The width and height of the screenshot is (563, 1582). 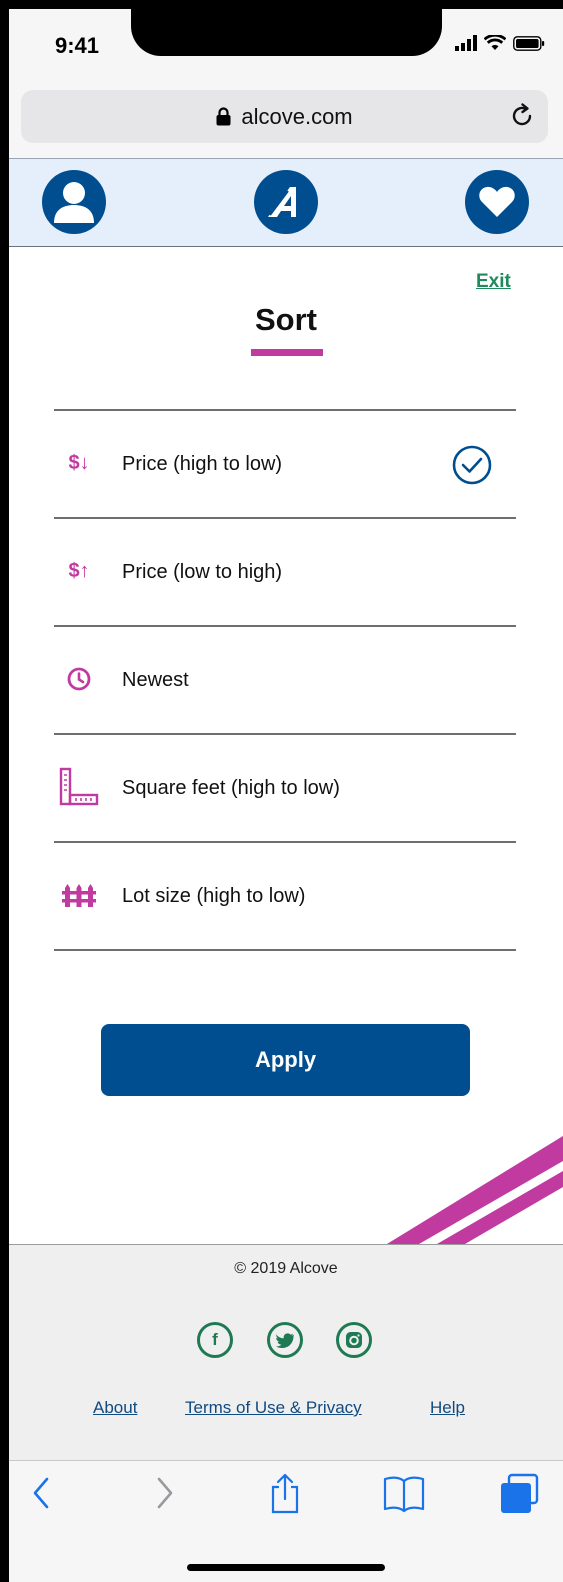 I want to click on page-title: Sort, so click(x=286, y=319).